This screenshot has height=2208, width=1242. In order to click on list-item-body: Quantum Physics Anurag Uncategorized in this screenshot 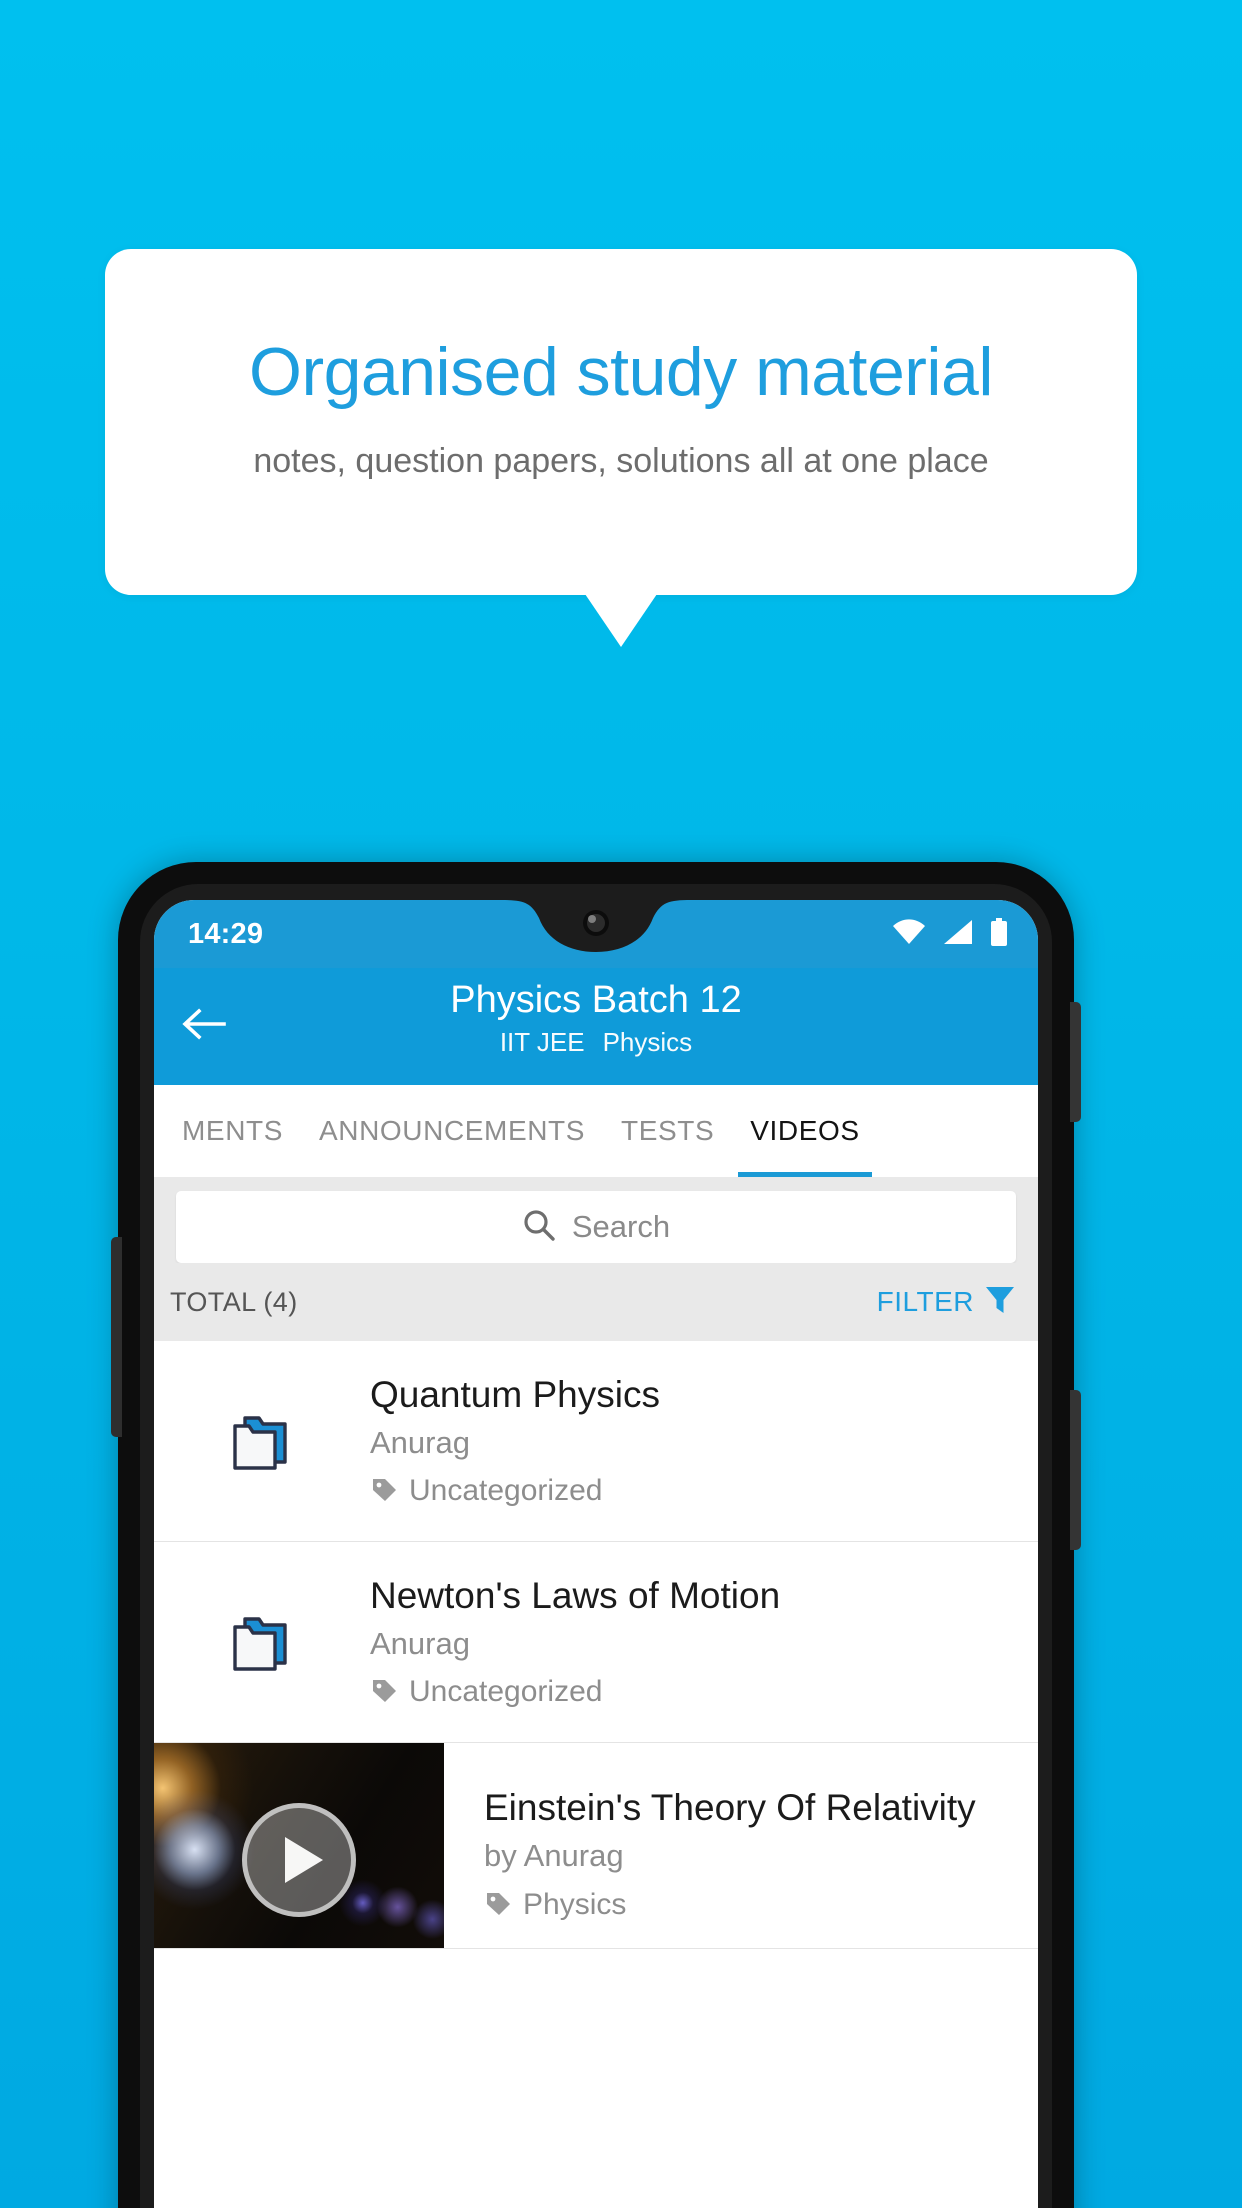, I will do `click(523, 1441)`.